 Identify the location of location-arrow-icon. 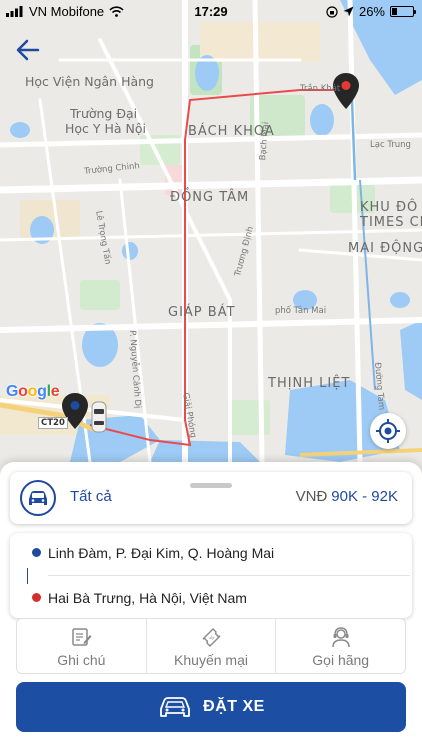
(348, 11).